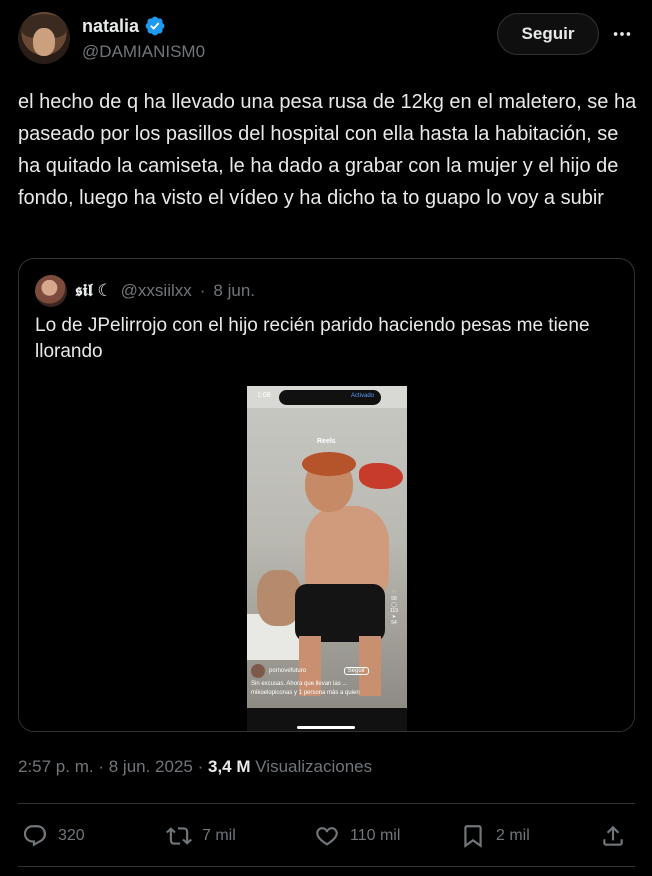  What do you see at coordinates (201, 836) in the screenshot?
I see `repost-button: 7 mil` at bounding box center [201, 836].